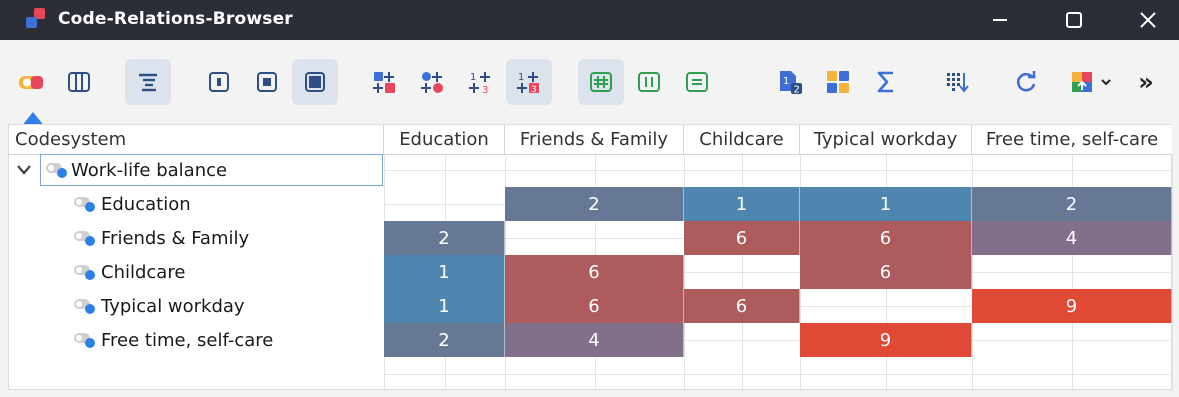 The image size is (1179, 397). I want to click on codes-numbers-button: 1 3, so click(481, 82).